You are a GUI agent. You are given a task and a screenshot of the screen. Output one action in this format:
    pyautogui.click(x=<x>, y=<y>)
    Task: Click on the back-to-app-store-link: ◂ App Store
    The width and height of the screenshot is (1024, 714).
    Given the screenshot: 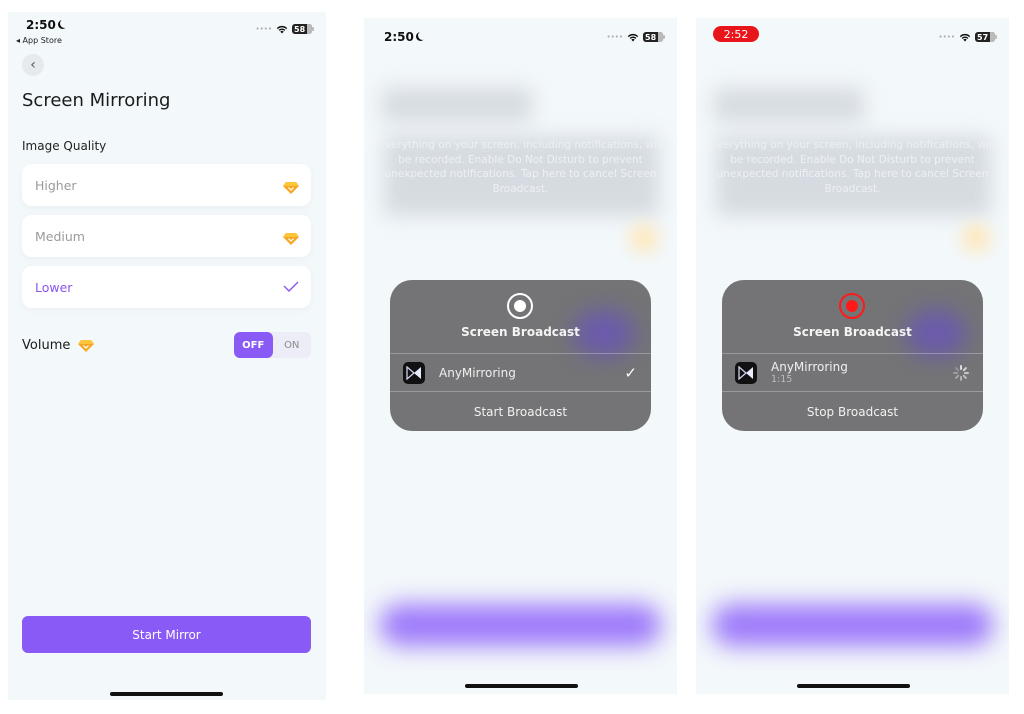 What is the action you would take?
    pyautogui.click(x=39, y=40)
    